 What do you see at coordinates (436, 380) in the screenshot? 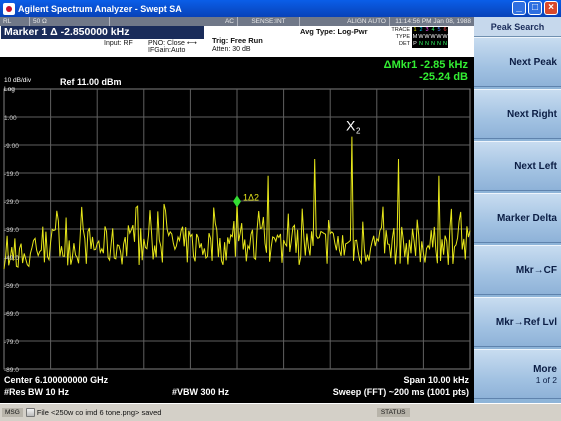
I see `frequency-span: Span 10.00 kHz` at bounding box center [436, 380].